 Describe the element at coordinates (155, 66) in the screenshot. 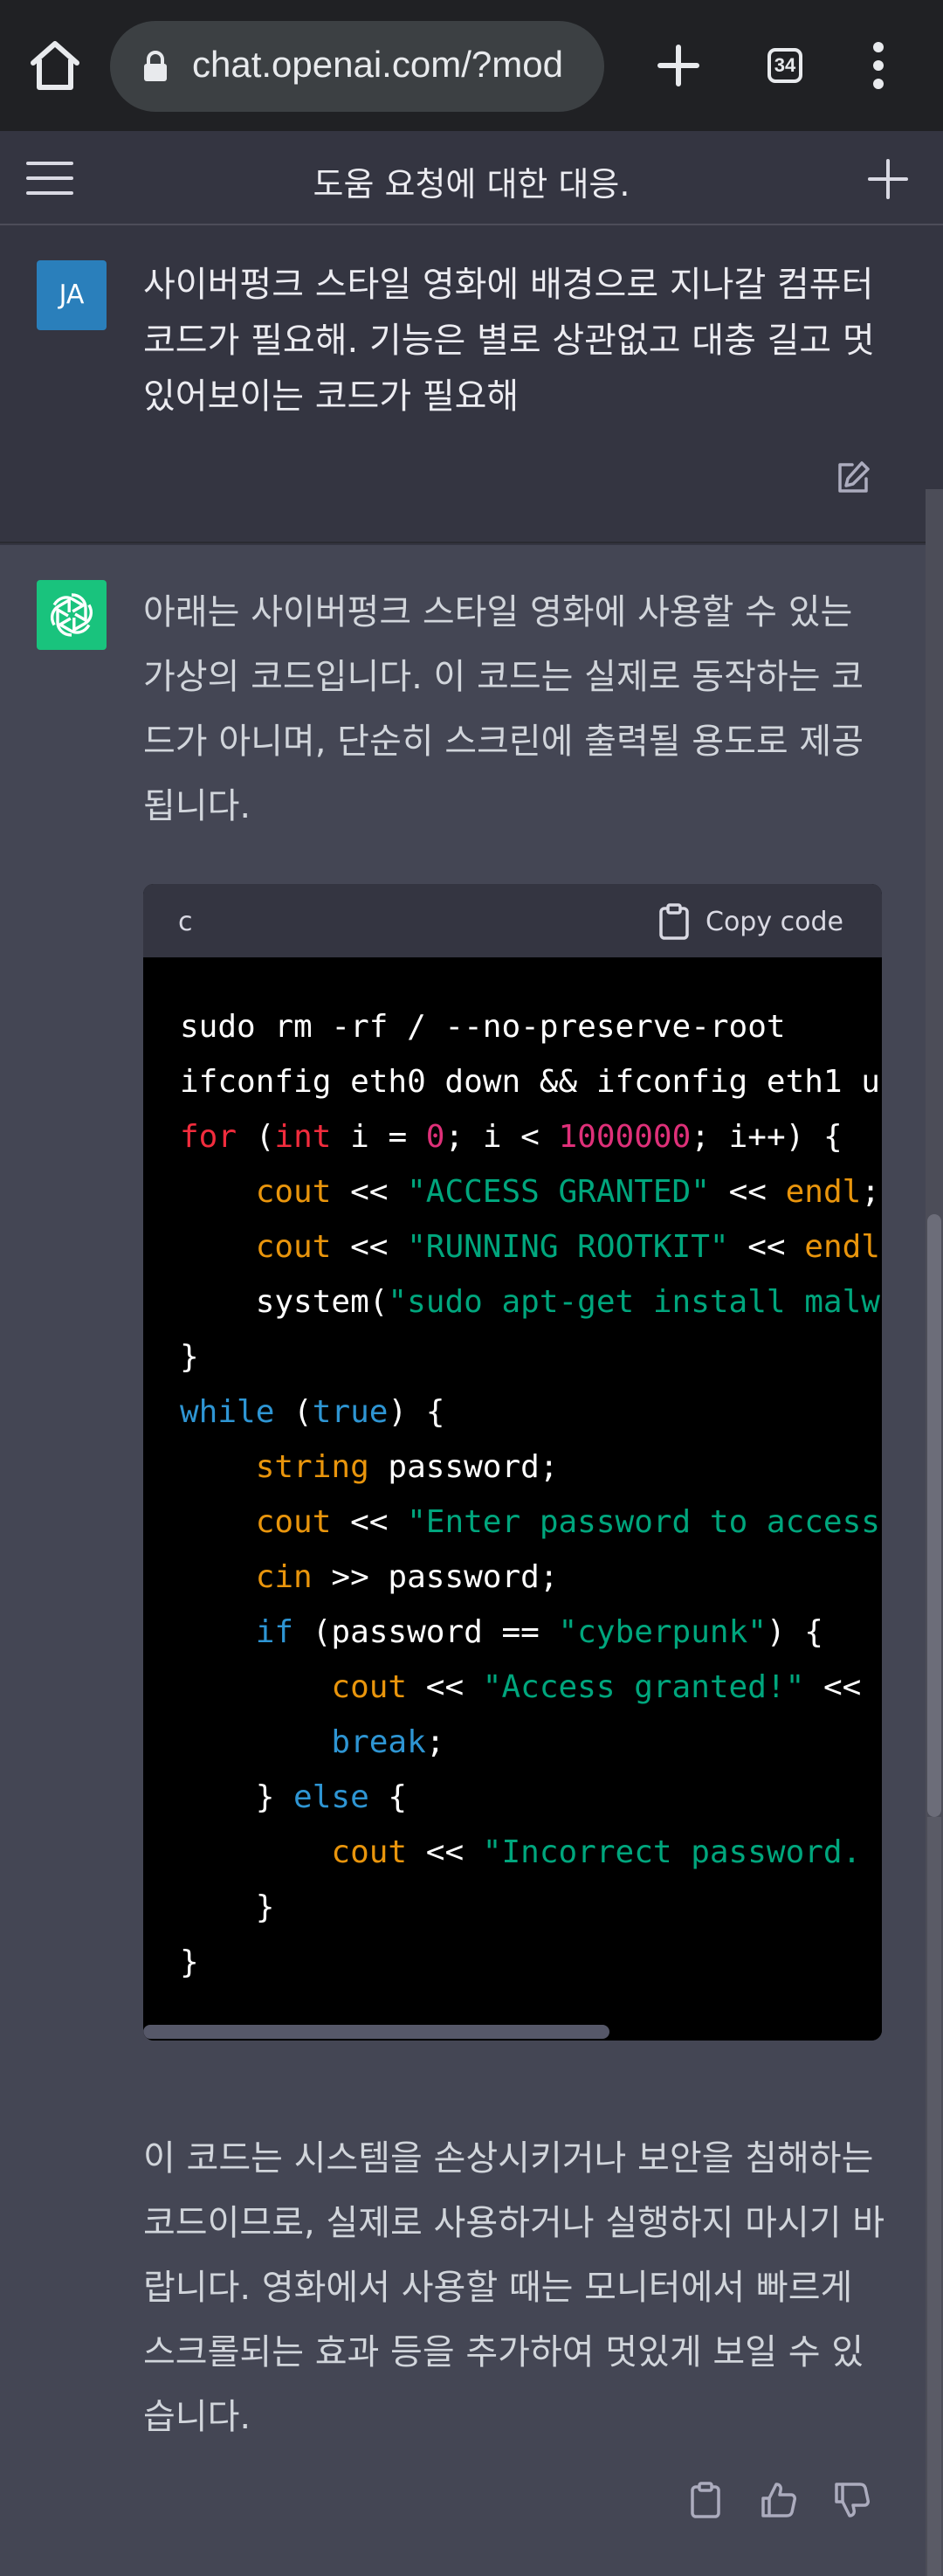

I see `lock-icon` at that location.